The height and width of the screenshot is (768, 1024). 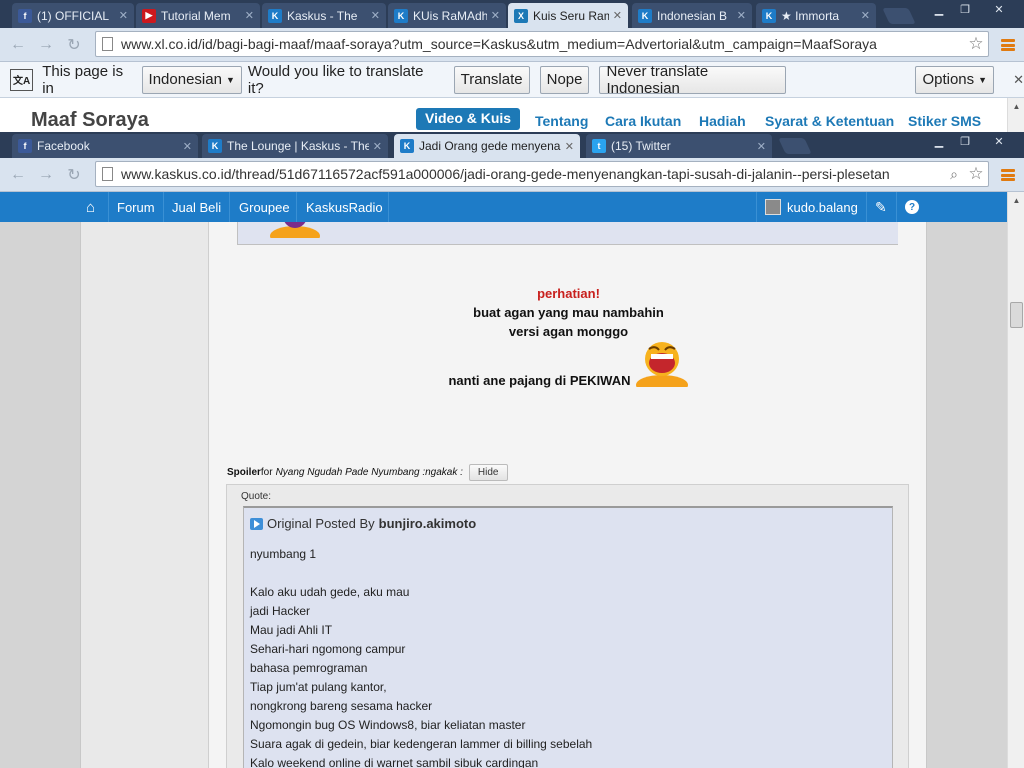 What do you see at coordinates (344, 207) in the screenshot?
I see `nav-kaskusradio: KaskusRadio` at bounding box center [344, 207].